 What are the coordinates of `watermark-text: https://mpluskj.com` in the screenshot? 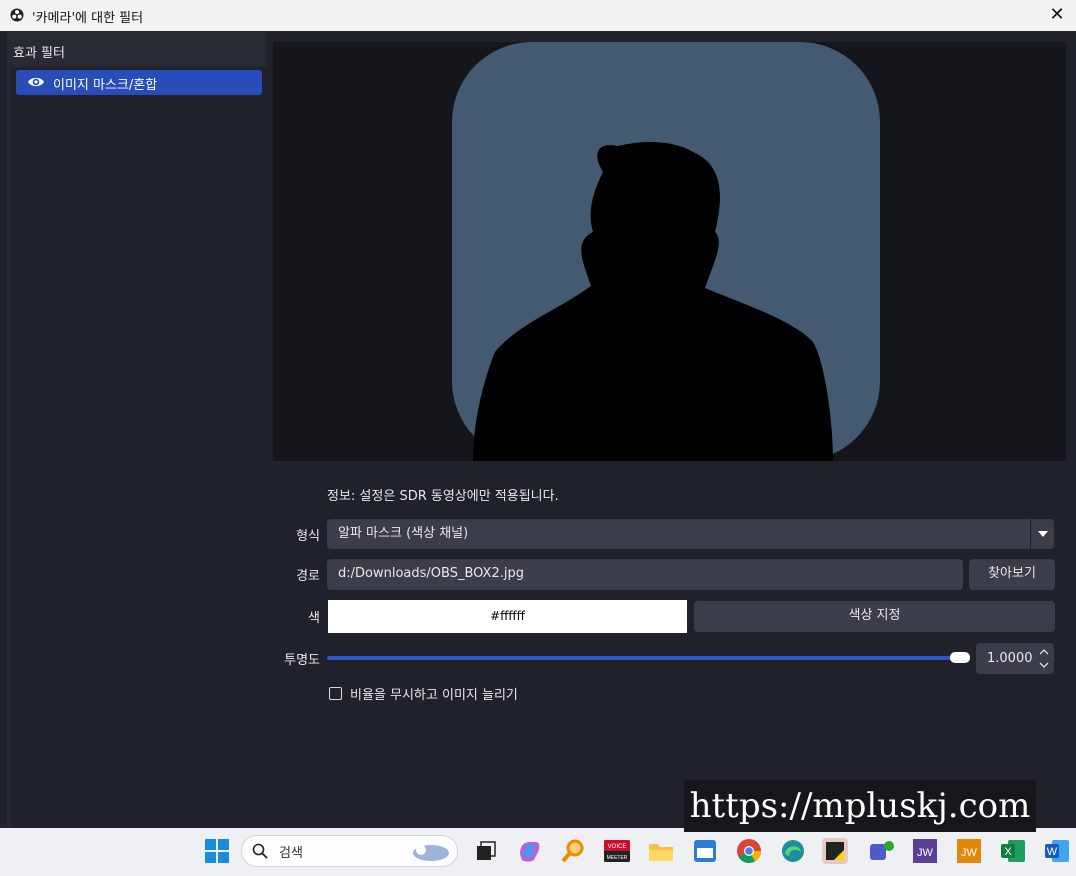 It's located at (860, 806).